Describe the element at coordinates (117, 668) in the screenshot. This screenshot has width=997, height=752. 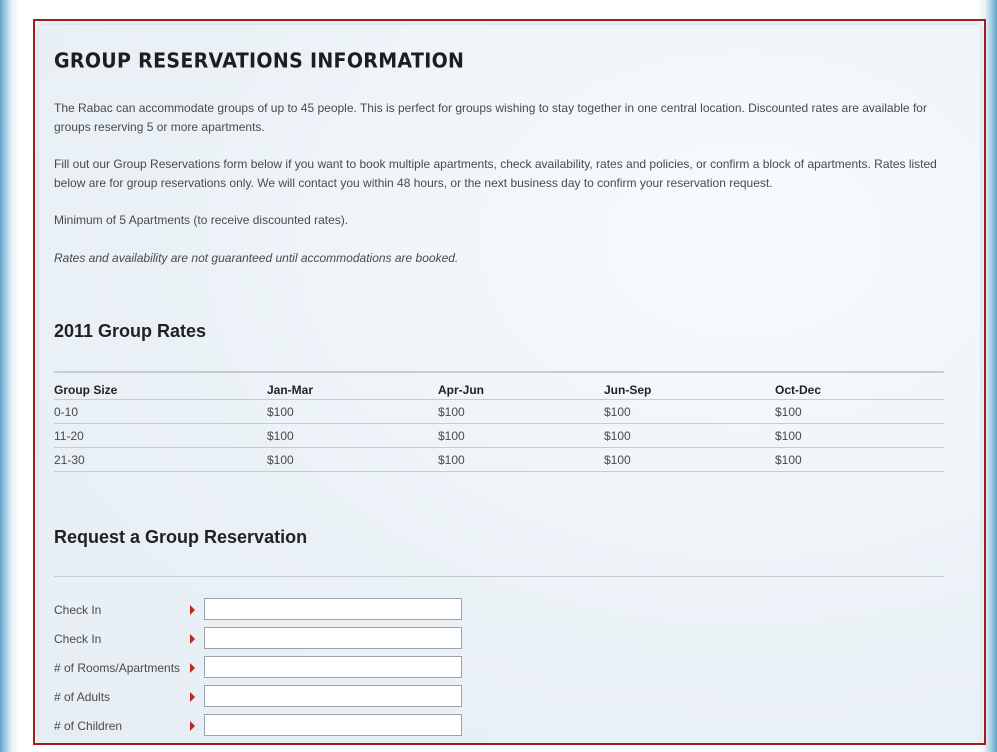
I see `field-label: # of Rooms/Apartments` at that location.